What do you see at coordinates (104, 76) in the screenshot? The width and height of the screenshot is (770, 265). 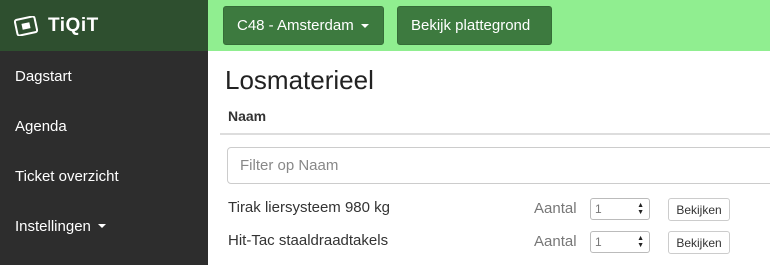 I see `sidebar-item-dagstart: Dagstart` at bounding box center [104, 76].